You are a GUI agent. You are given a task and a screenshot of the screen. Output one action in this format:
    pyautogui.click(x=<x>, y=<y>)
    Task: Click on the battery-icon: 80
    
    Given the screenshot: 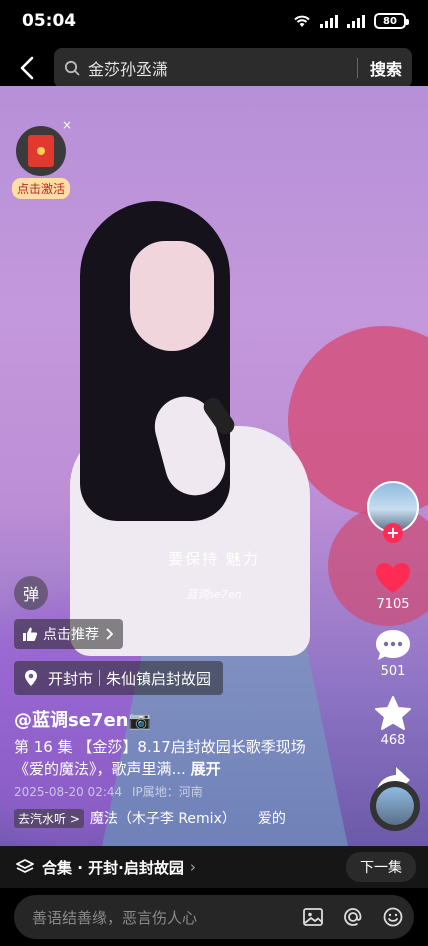 What is the action you would take?
    pyautogui.click(x=391, y=21)
    